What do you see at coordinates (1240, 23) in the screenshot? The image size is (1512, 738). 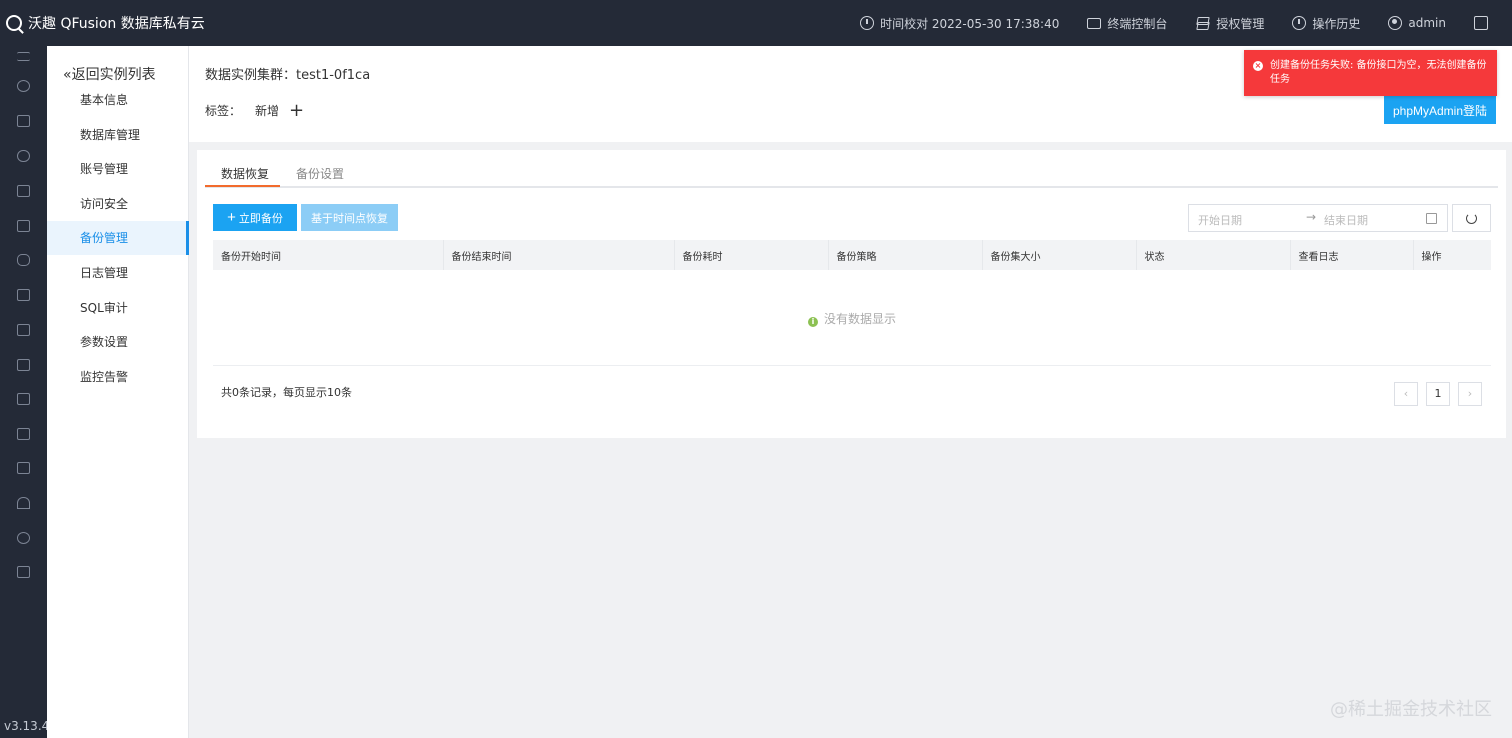 I see `license-label: 授权管理` at bounding box center [1240, 23].